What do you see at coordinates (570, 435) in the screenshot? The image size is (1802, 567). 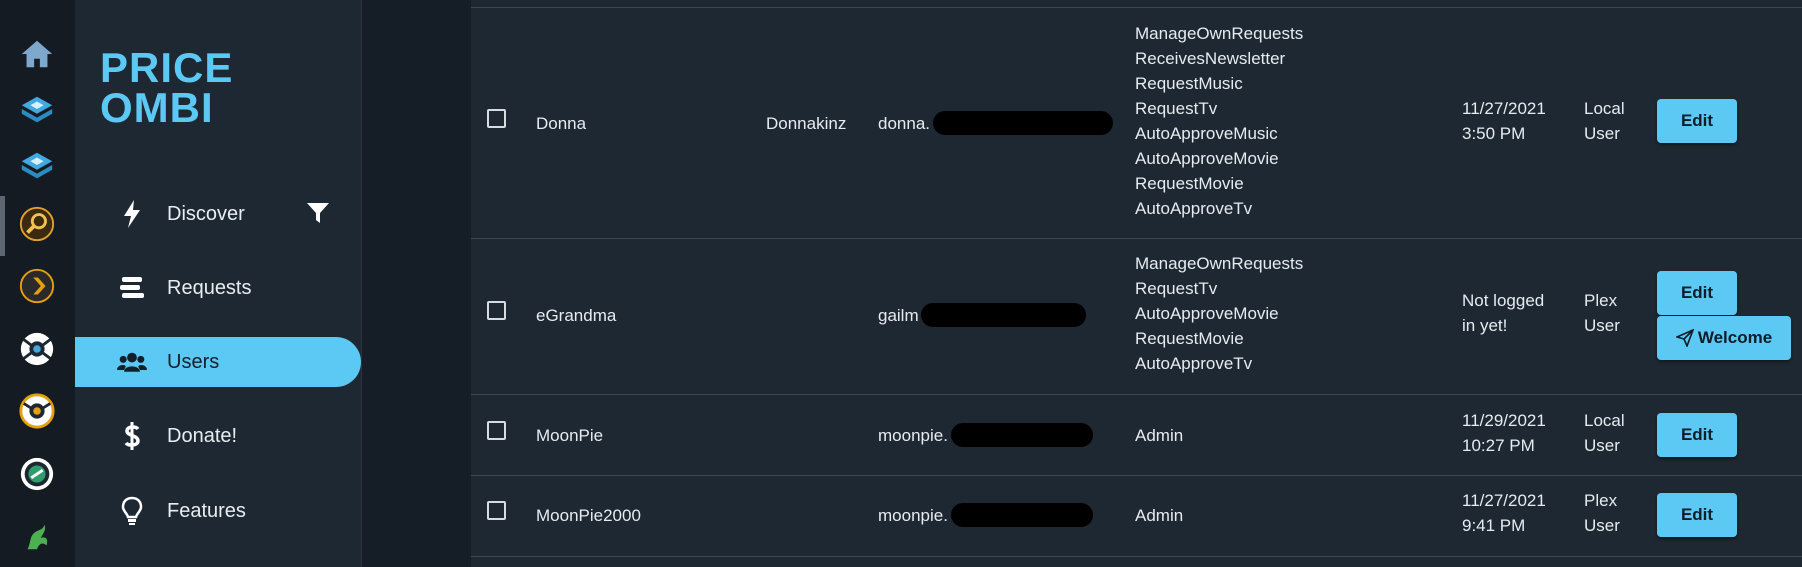 I see `username-cell: MoonPie` at bounding box center [570, 435].